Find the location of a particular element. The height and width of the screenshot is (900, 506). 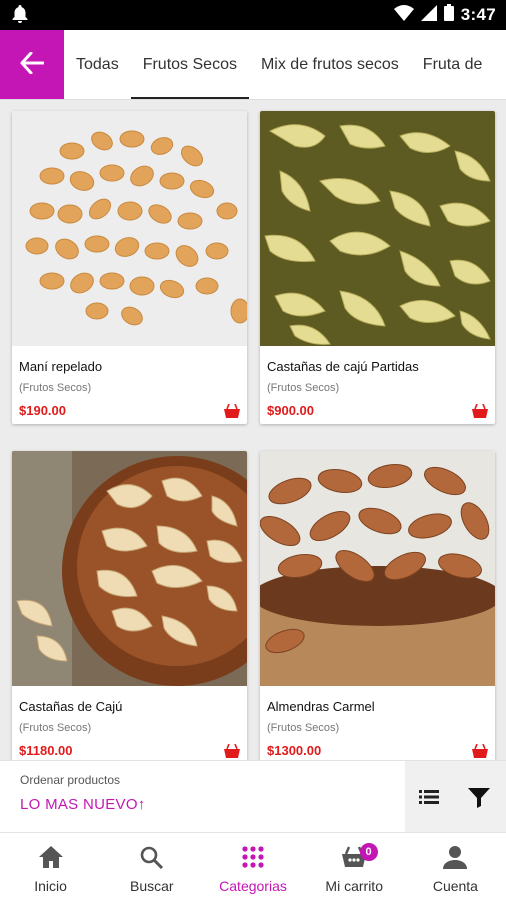

cart-count-badge: 0 is located at coordinates (368, 852).